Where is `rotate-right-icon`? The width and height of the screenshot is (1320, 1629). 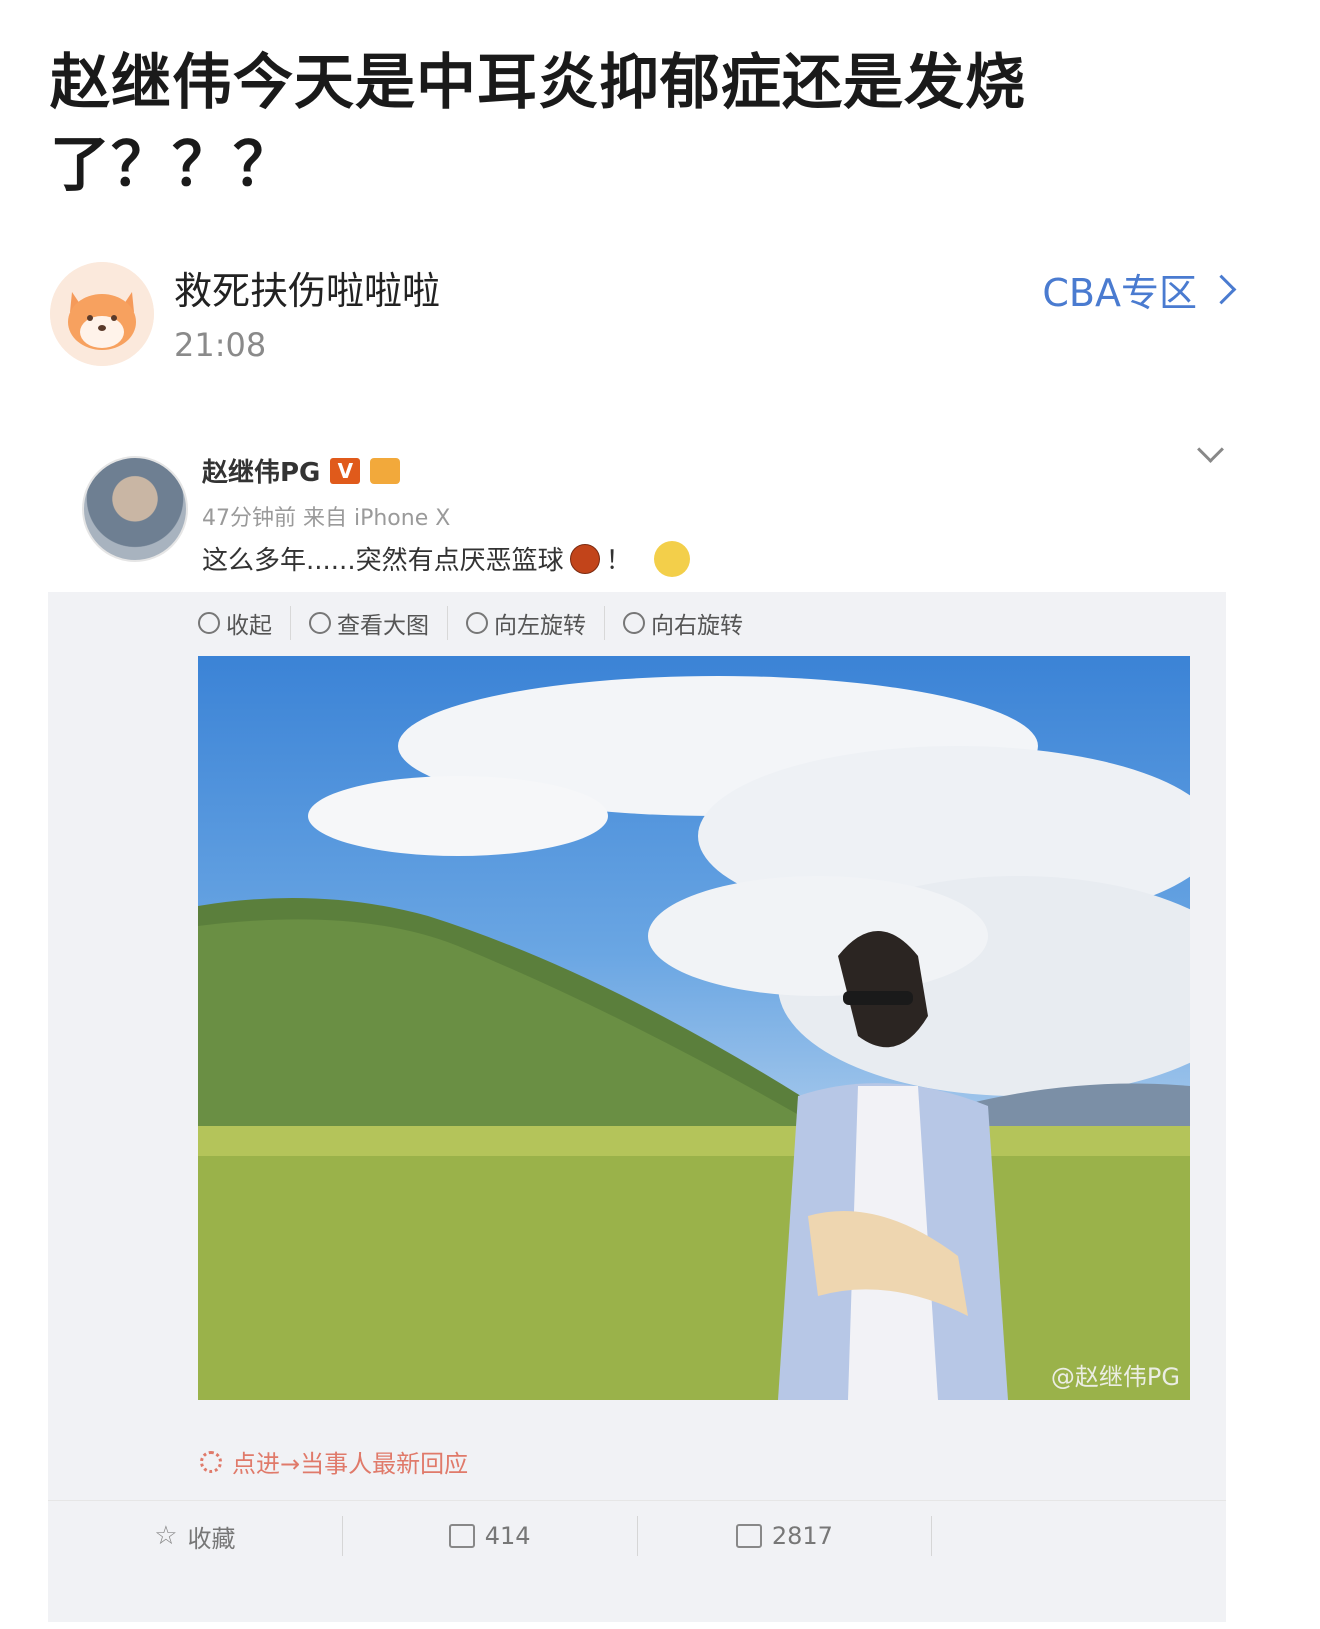
rotate-right-icon is located at coordinates (634, 623).